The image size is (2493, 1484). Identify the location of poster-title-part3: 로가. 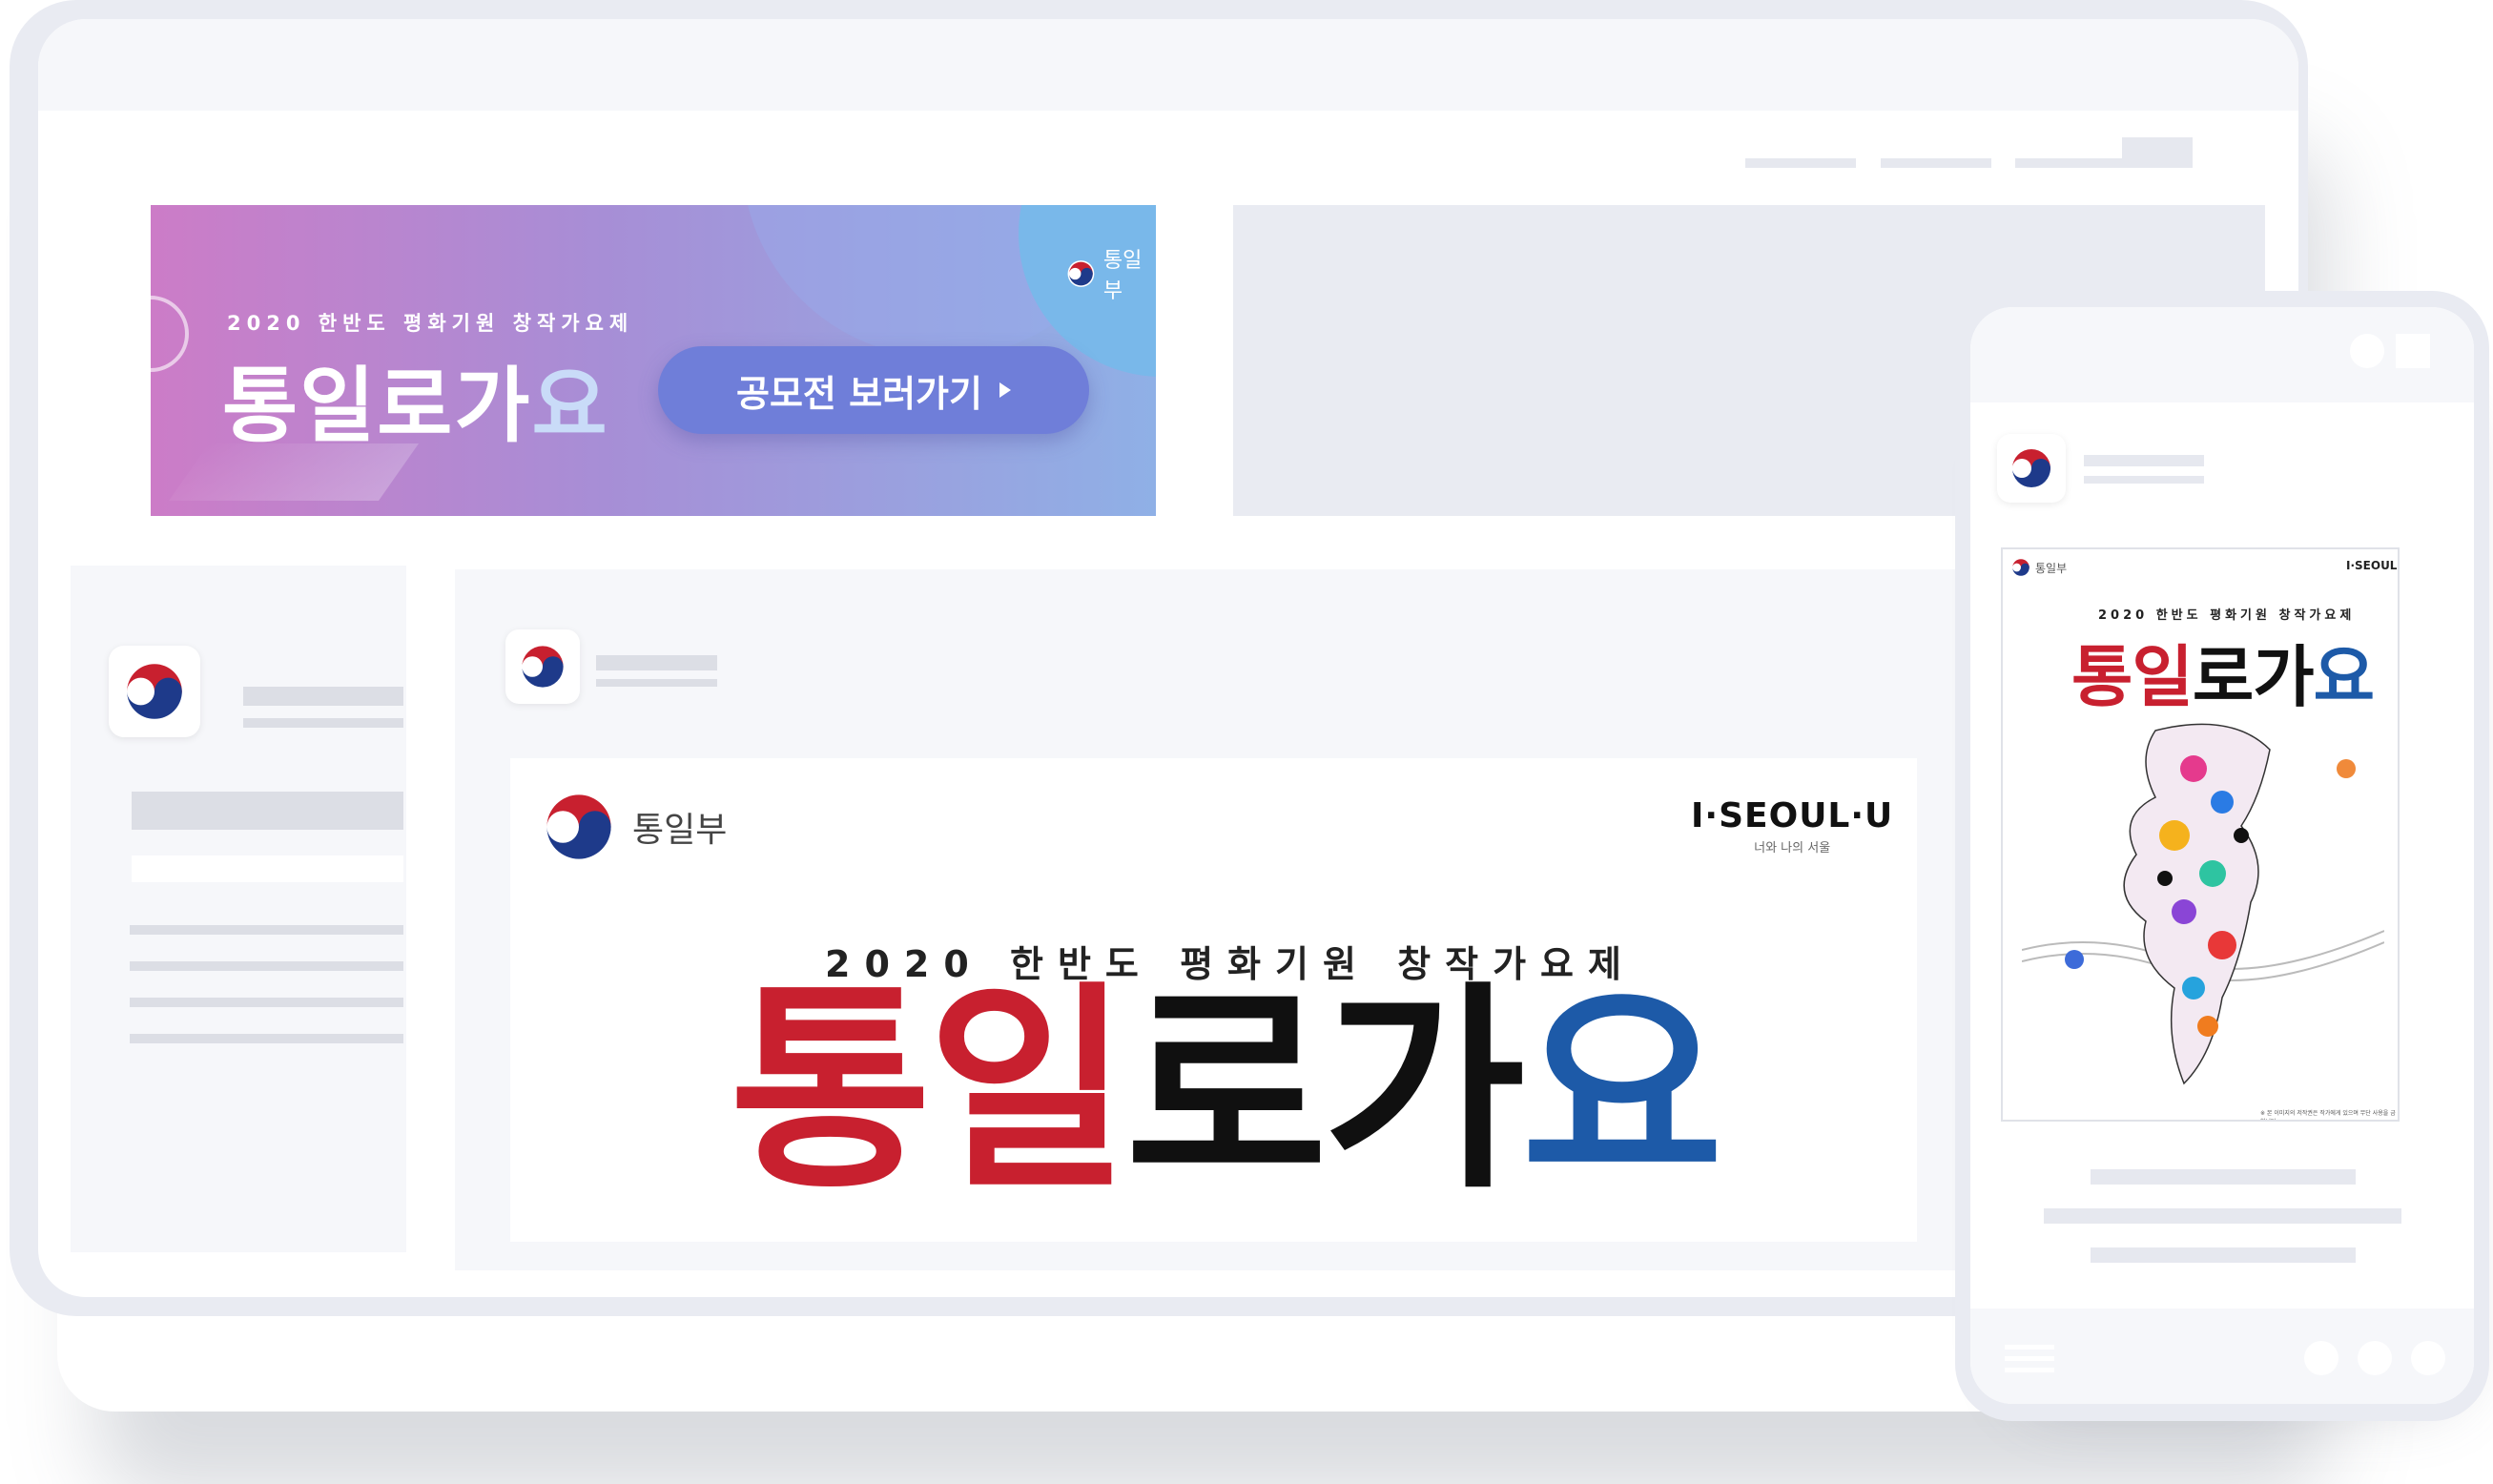
(1325, 1091).